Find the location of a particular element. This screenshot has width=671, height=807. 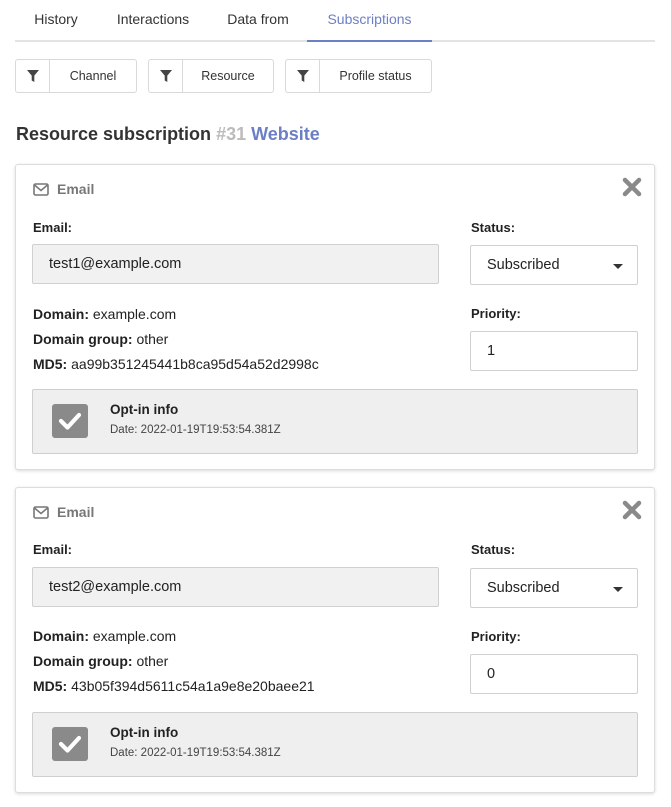

filter-label: Channel is located at coordinates (93, 76).